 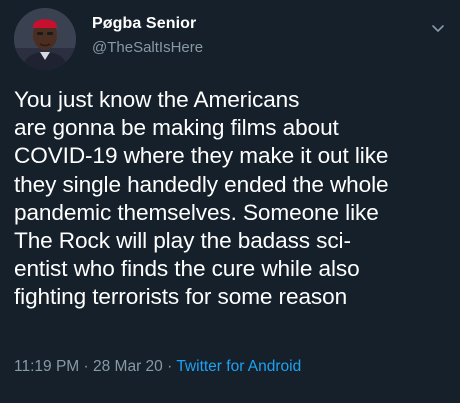 I want to click on avatar-image, so click(x=45, y=39).